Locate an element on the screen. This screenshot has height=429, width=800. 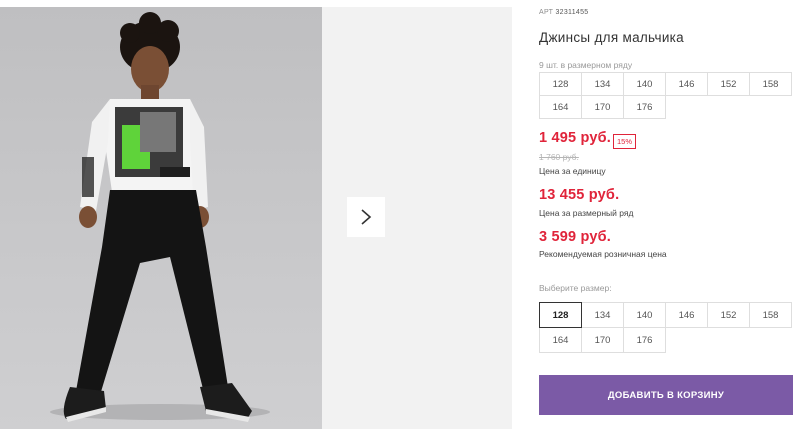
size-range-cell: 170 is located at coordinates (602, 107).